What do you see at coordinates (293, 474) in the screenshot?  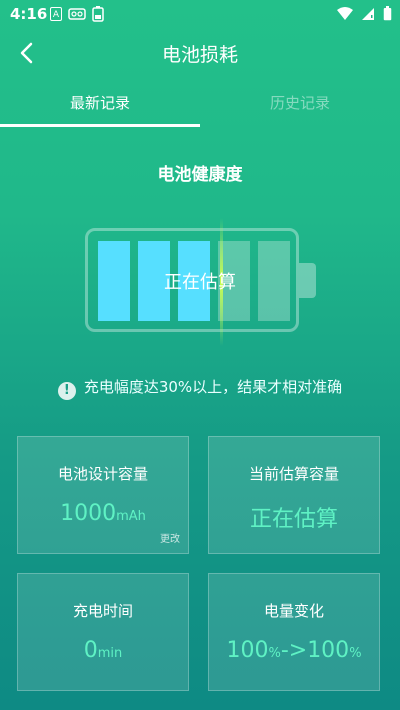 I see `card-title: 当前估算容量` at bounding box center [293, 474].